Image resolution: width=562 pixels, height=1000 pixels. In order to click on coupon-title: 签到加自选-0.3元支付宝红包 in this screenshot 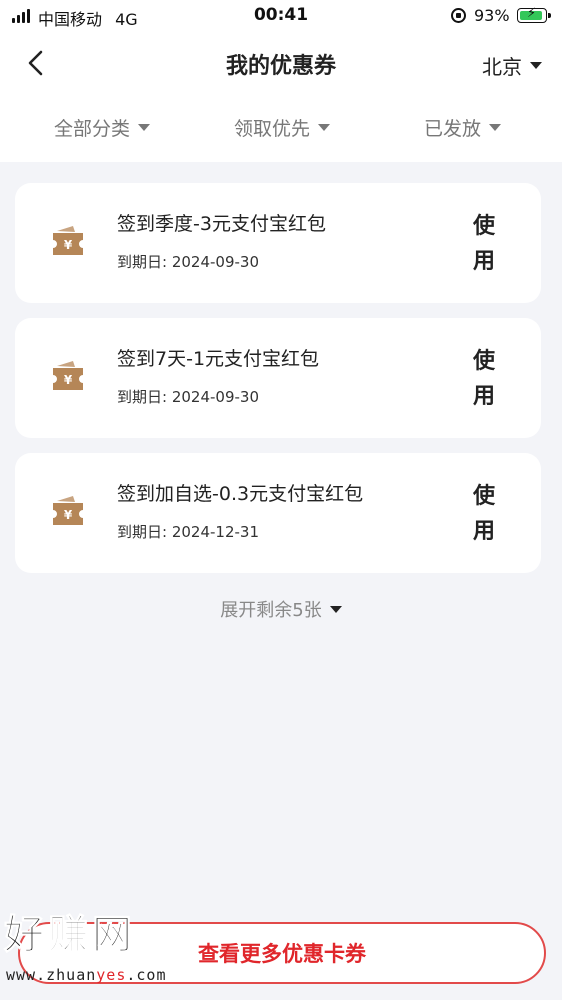, I will do `click(240, 494)`.